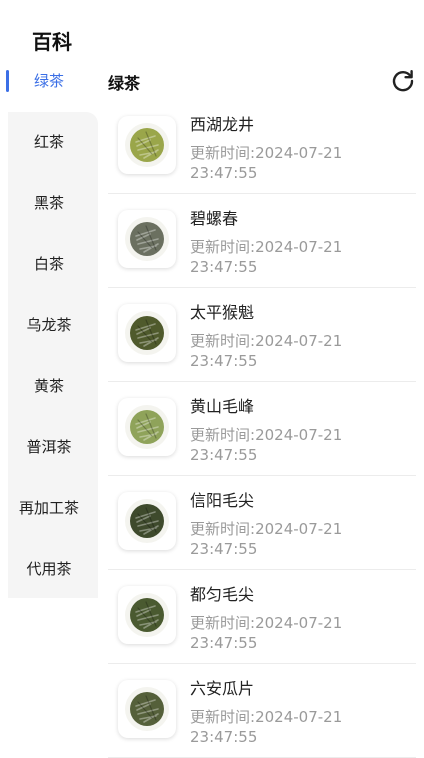  I want to click on sidebar-item-label: 普洱茶, so click(49, 447).